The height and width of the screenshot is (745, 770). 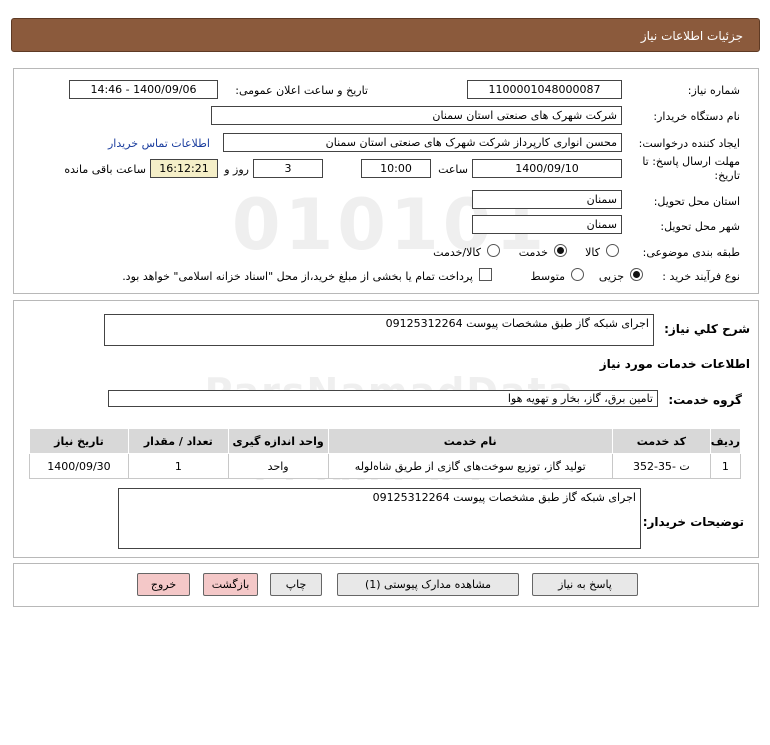 I want to click on cell-qty: 1, so click(x=178, y=466).